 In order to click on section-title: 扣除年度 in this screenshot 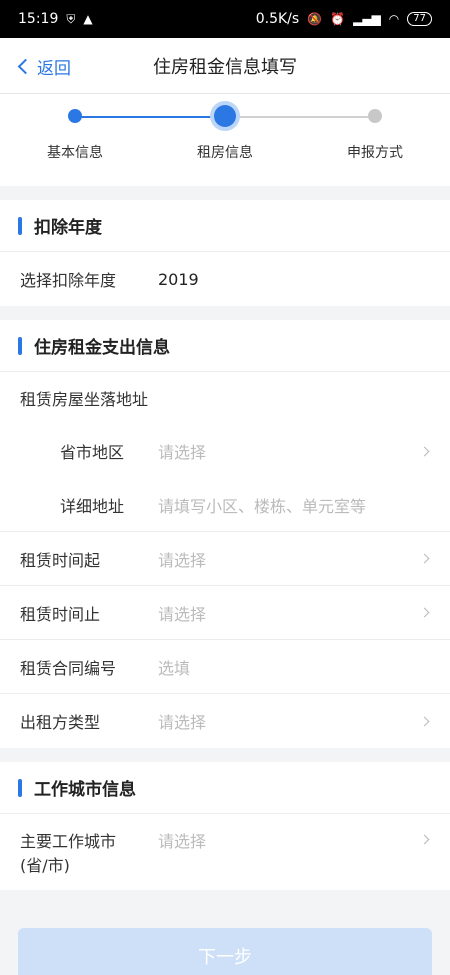, I will do `click(68, 228)`.